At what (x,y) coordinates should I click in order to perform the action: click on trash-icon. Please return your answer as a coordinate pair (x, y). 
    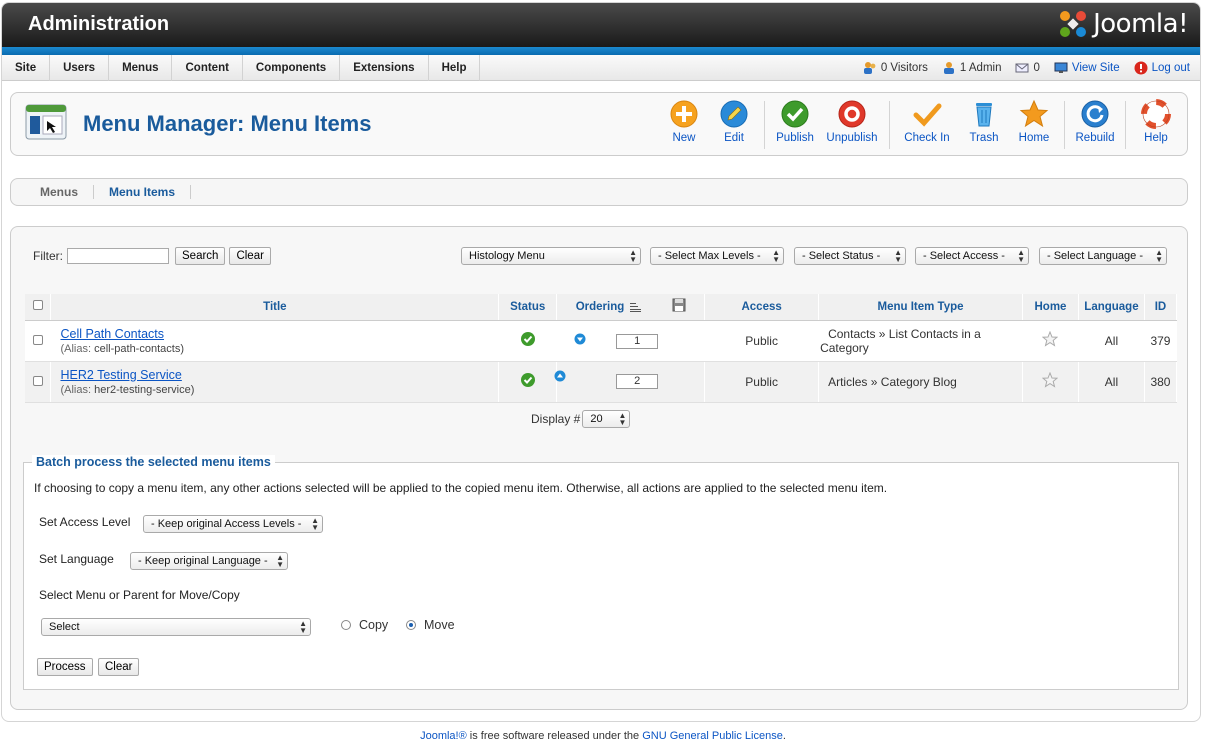
    Looking at the image, I should click on (984, 115).